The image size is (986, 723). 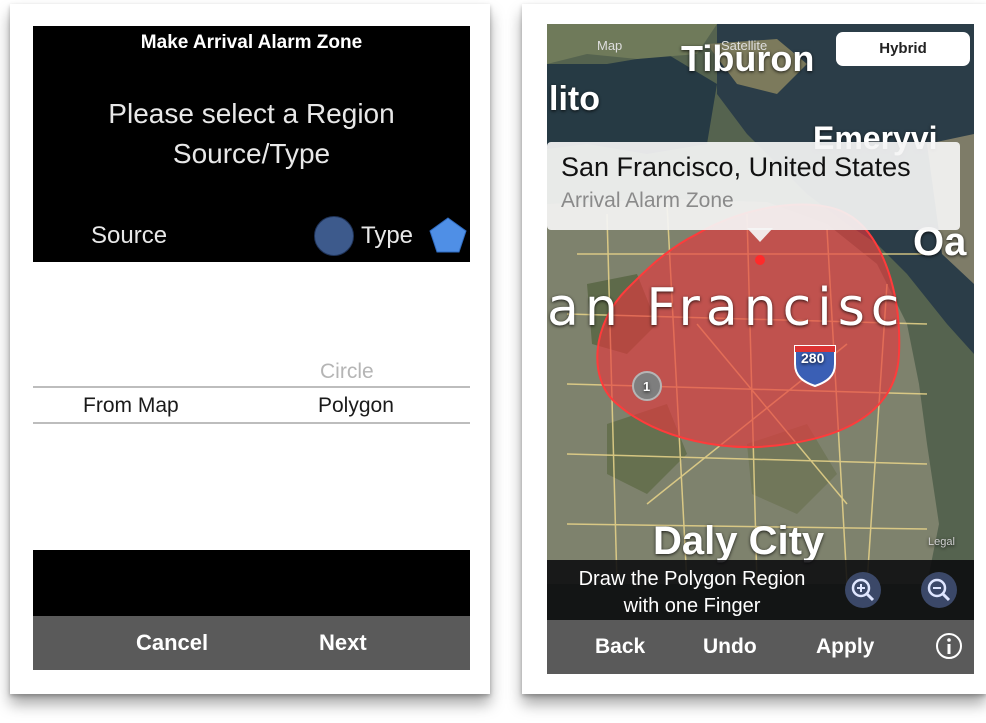 I want to click on highway-280-label: 280, so click(x=813, y=358).